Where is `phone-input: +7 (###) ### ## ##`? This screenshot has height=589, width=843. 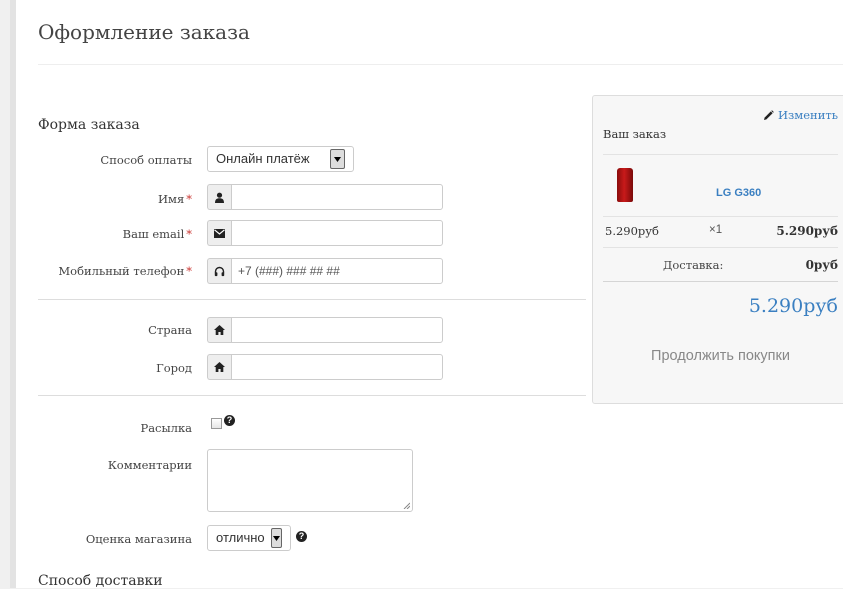
phone-input: +7 (###) ### ## ## is located at coordinates (337, 271).